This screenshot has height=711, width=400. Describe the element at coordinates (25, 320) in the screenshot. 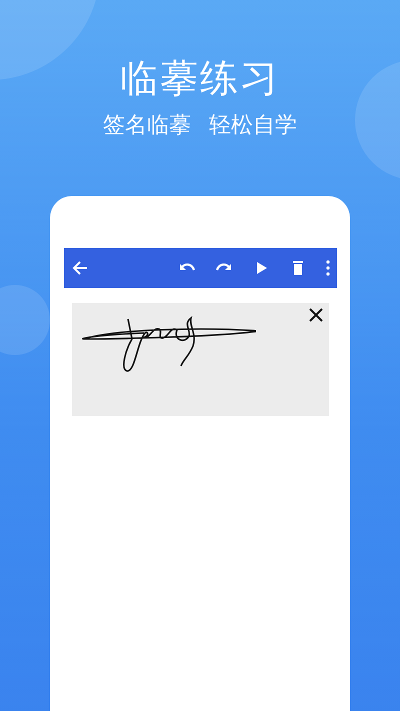

I see `decor-circle` at that location.